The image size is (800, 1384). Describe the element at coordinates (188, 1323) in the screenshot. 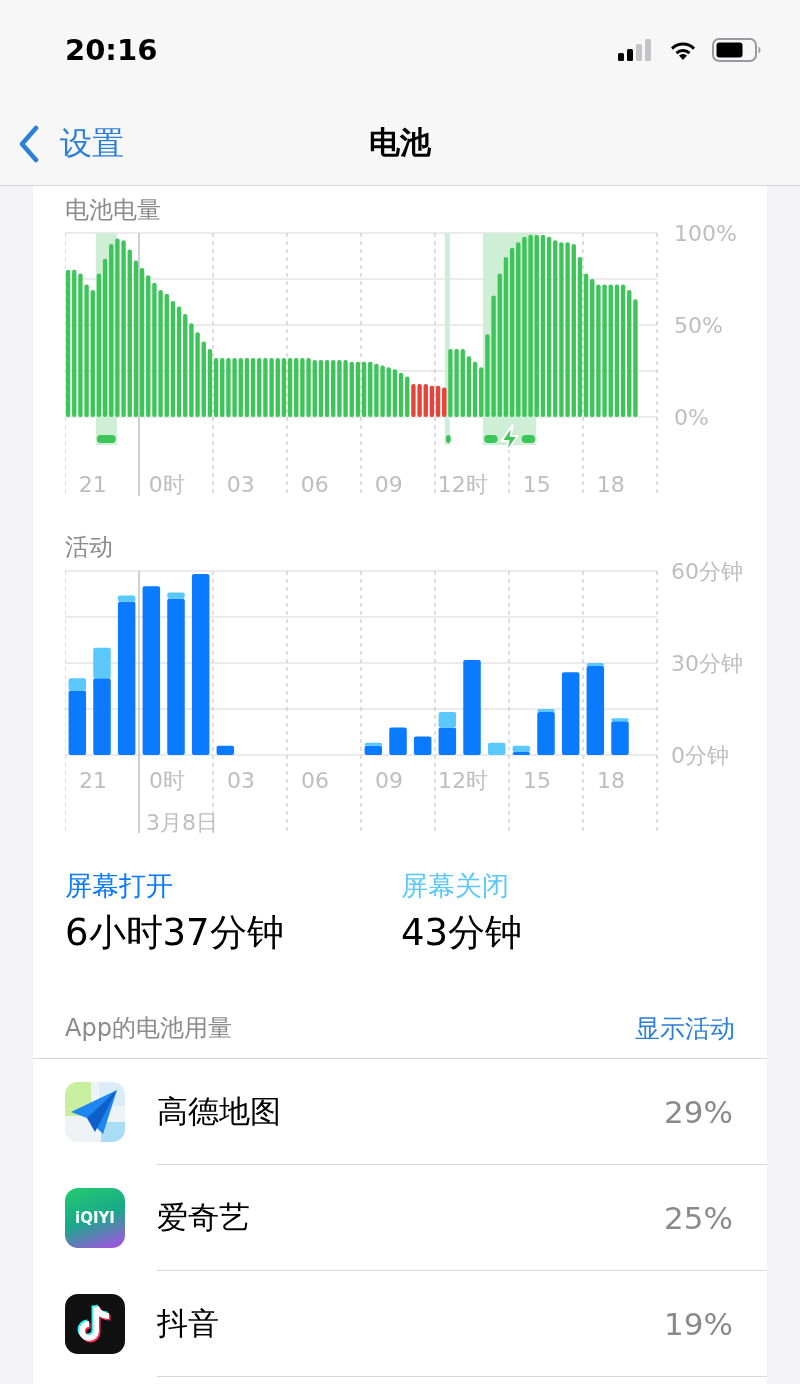

I see `app-name: 抖音` at that location.